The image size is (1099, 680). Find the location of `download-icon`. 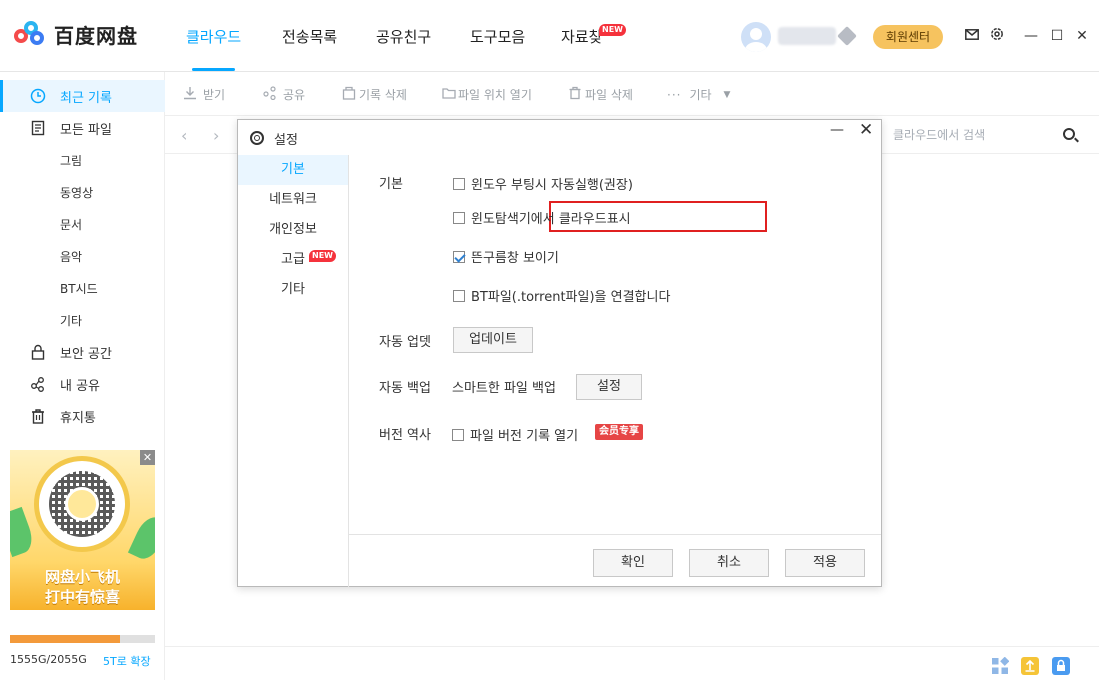

download-icon is located at coordinates (190, 94).